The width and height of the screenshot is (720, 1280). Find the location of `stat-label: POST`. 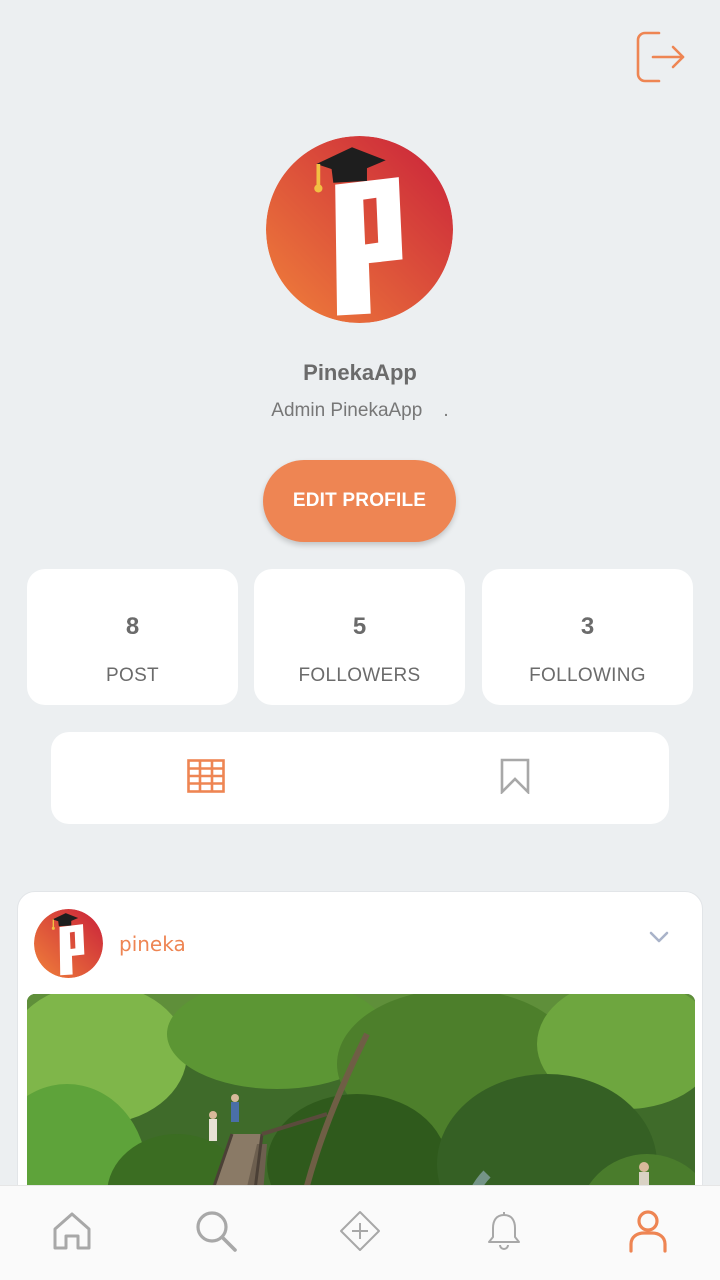

stat-label: POST is located at coordinates (132, 675).